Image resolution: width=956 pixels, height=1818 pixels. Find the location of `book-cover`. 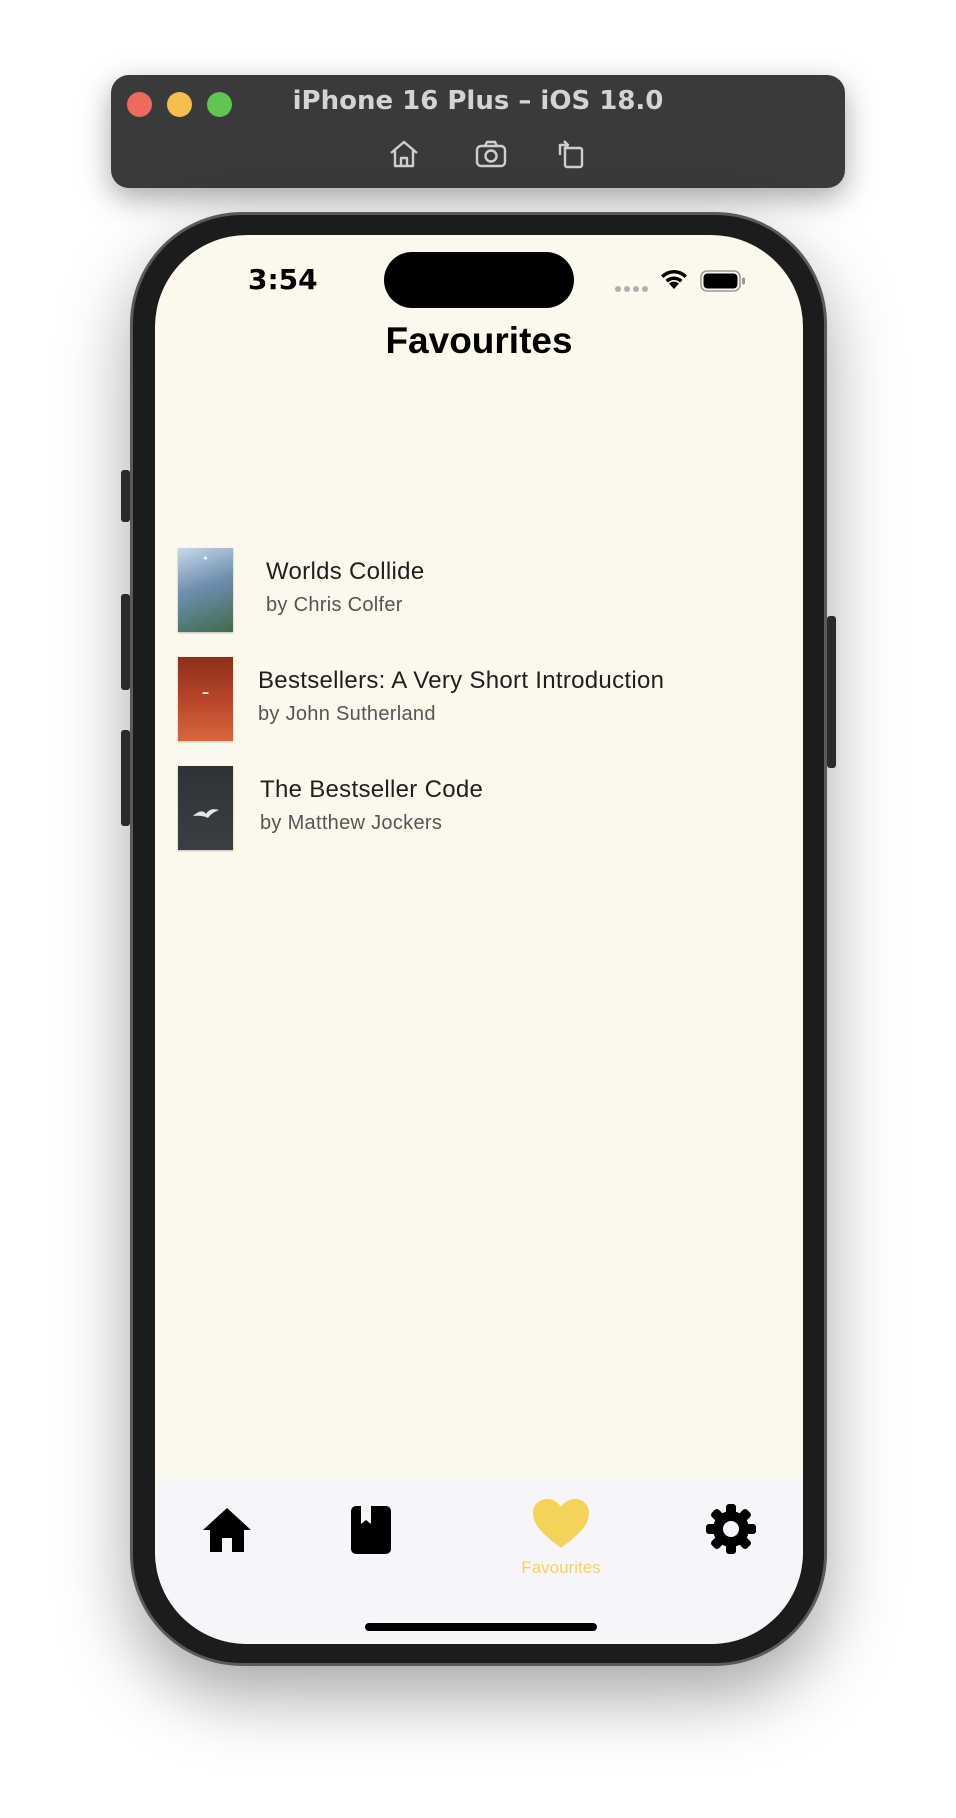

book-cover is located at coordinates (205, 808).